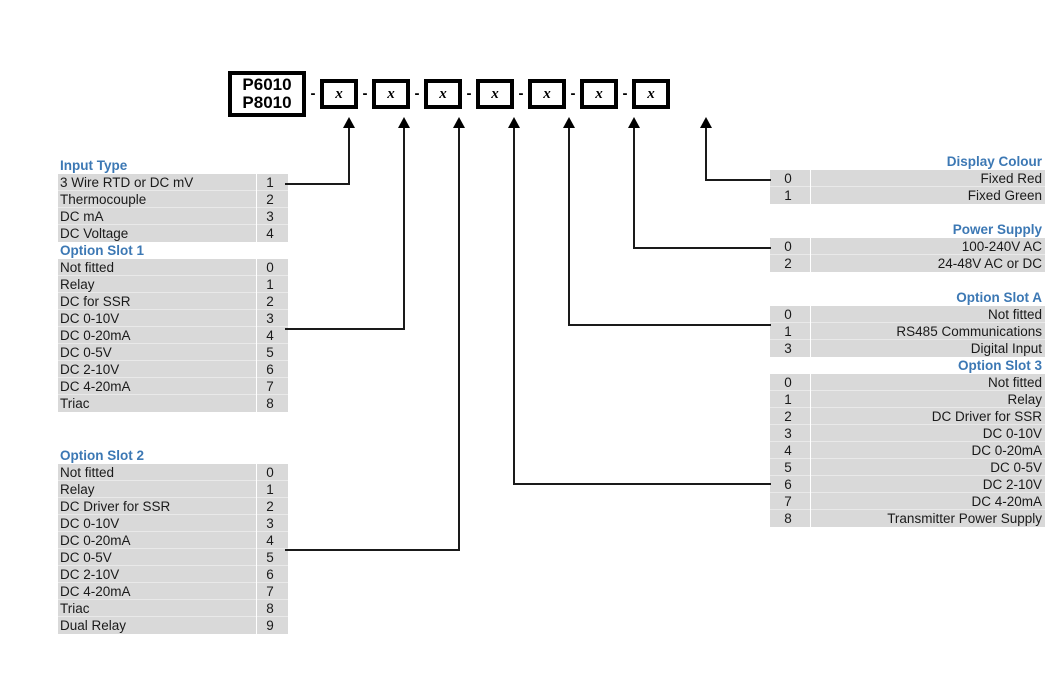 The width and height of the screenshot is (1064, 675). I want to click on digit-box-2: x, so click(391, 94).